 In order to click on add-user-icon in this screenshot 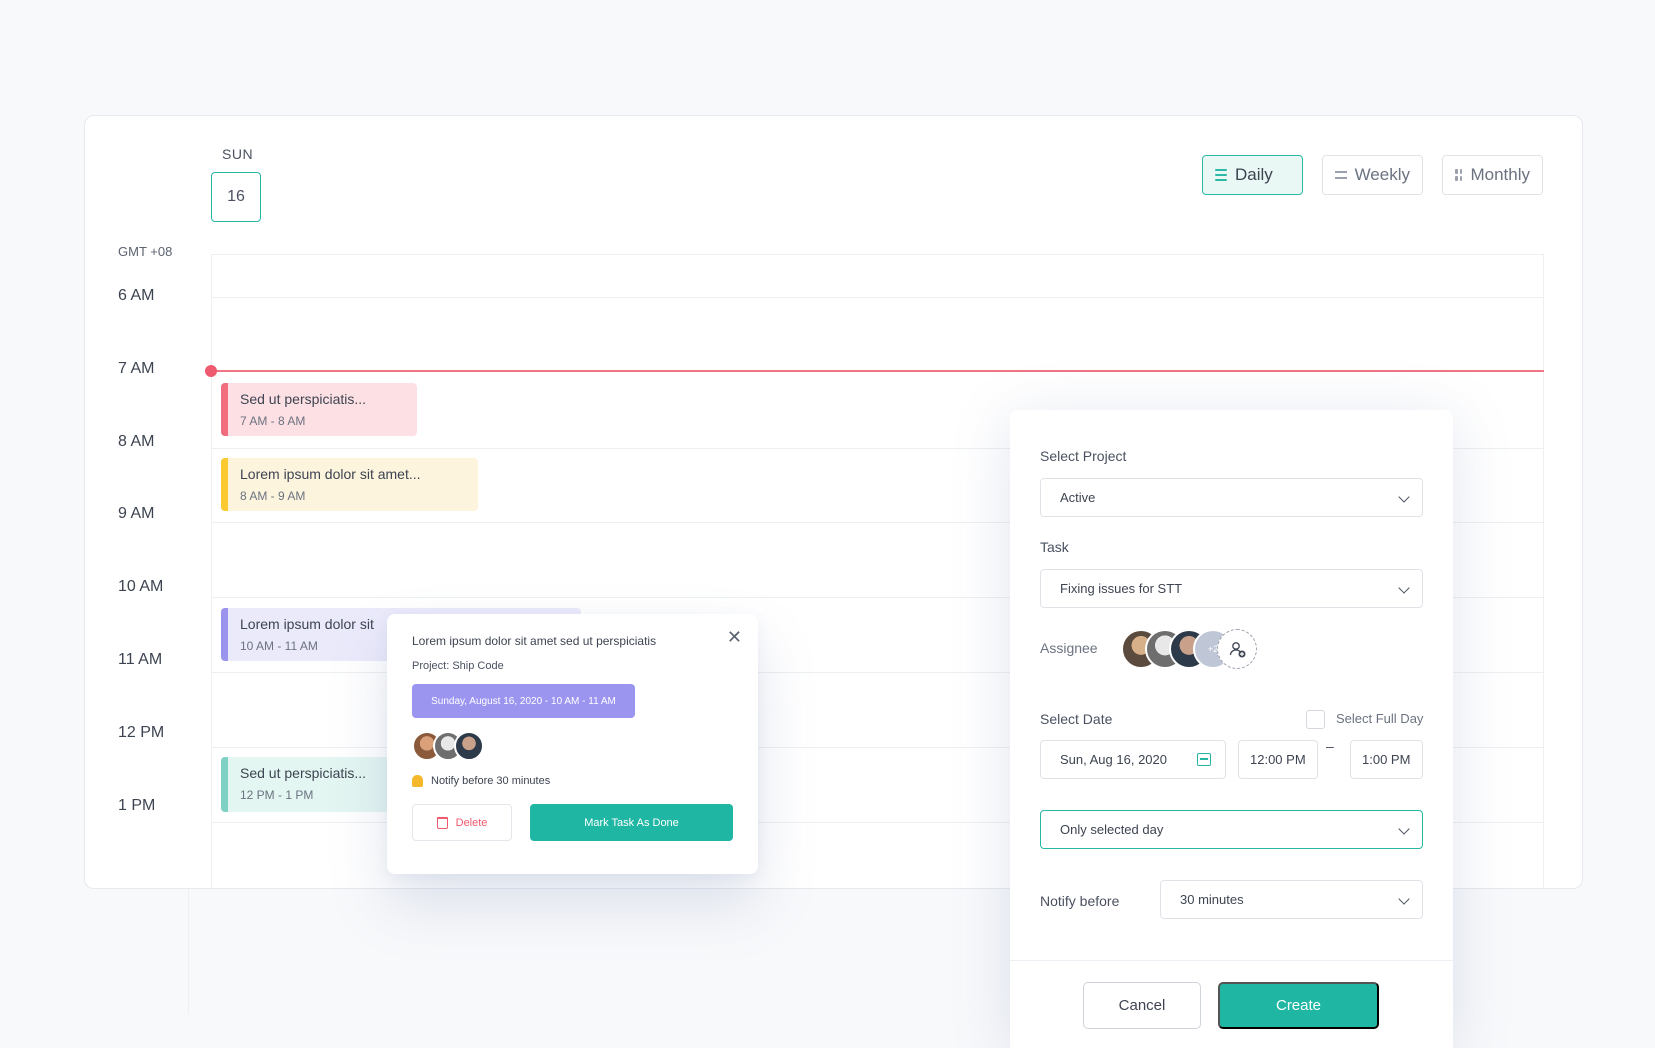, I will do `click(1237, 649)`.